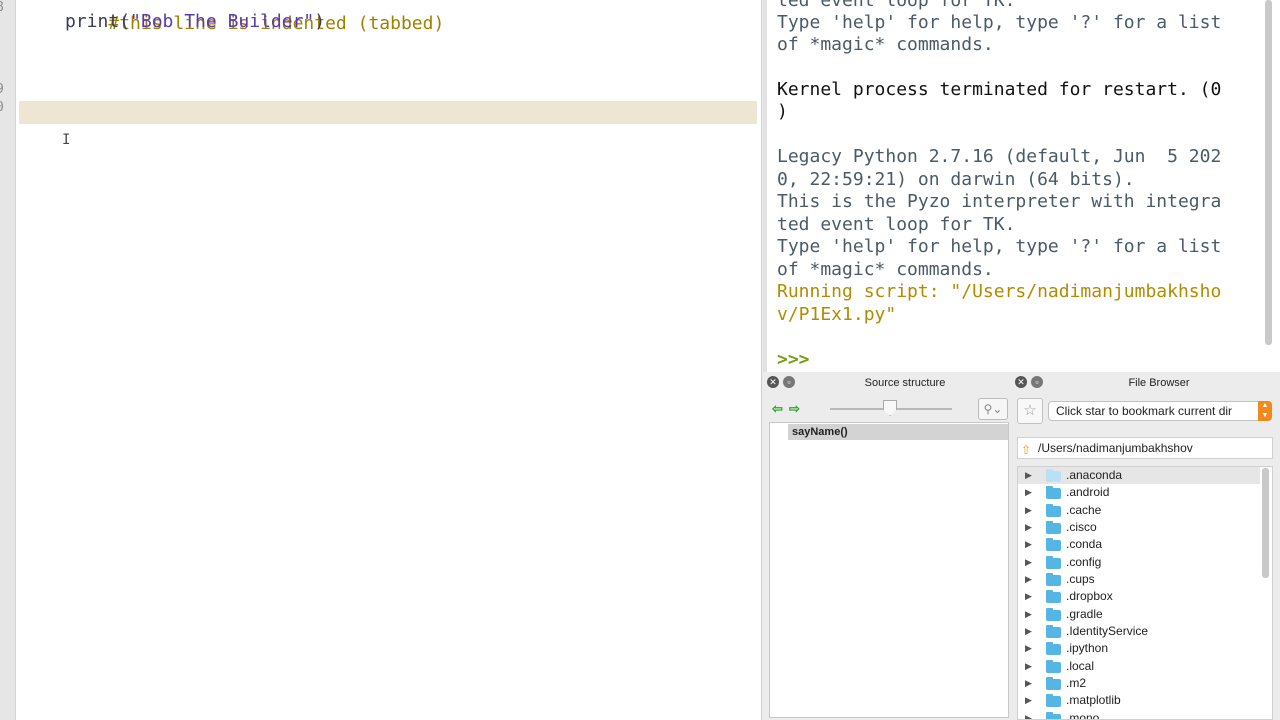  Describe the element at coordinates (8, 360) in the screenshot. I see `line-number-gutter: 8 9 0` at that location.